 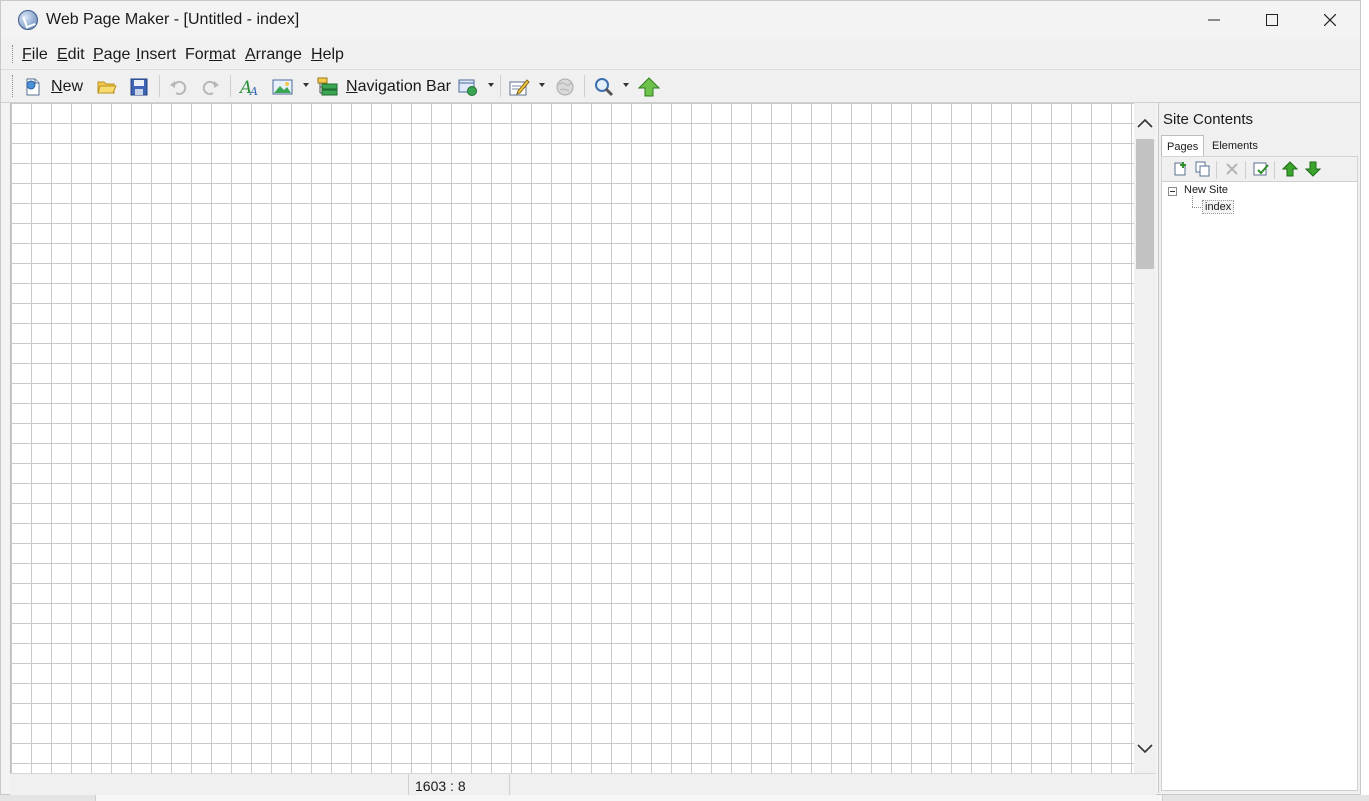 I want to click on publish-button, so click(x=649, y=87).